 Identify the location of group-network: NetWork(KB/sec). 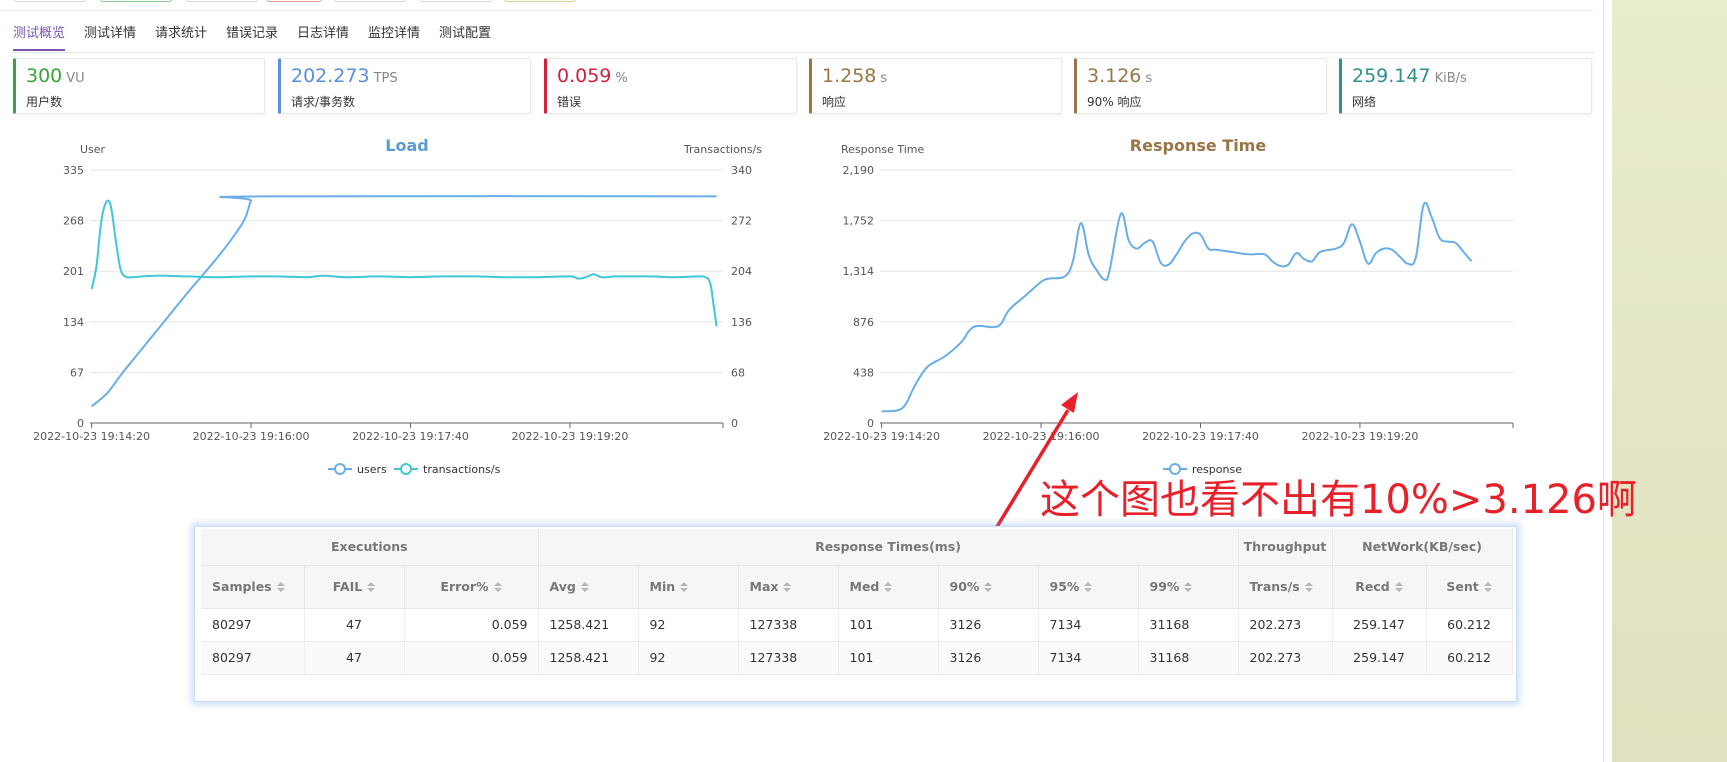
(1422, 547).